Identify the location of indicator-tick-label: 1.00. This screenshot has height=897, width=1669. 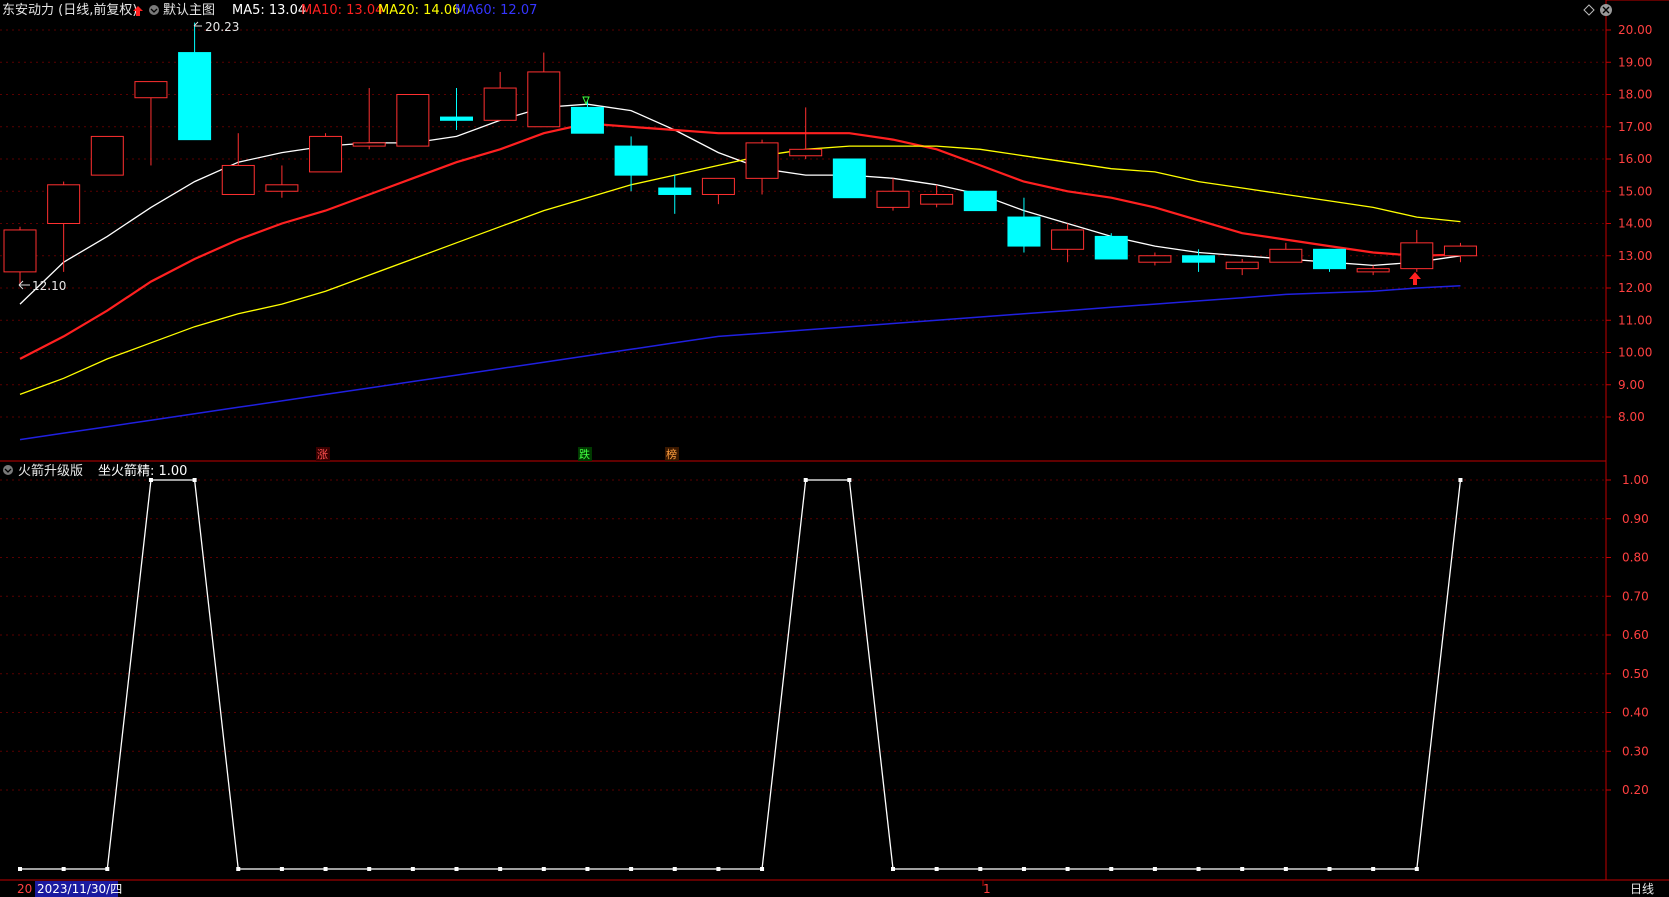
(1635, 480).